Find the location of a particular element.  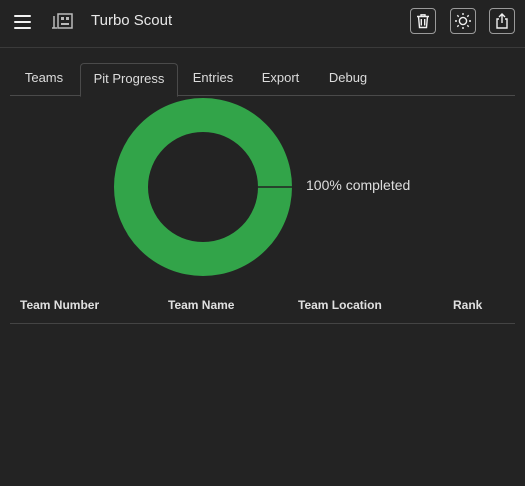

tab-debug: Debug is located at coordinates (348, 79).